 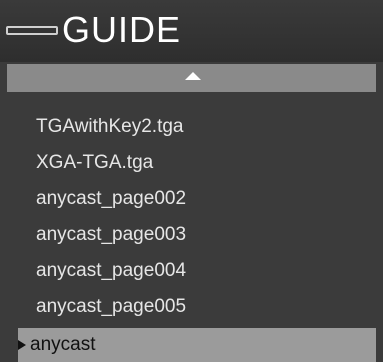 I want to click on list-item: anycast_page004, so click(x=191, y=271).